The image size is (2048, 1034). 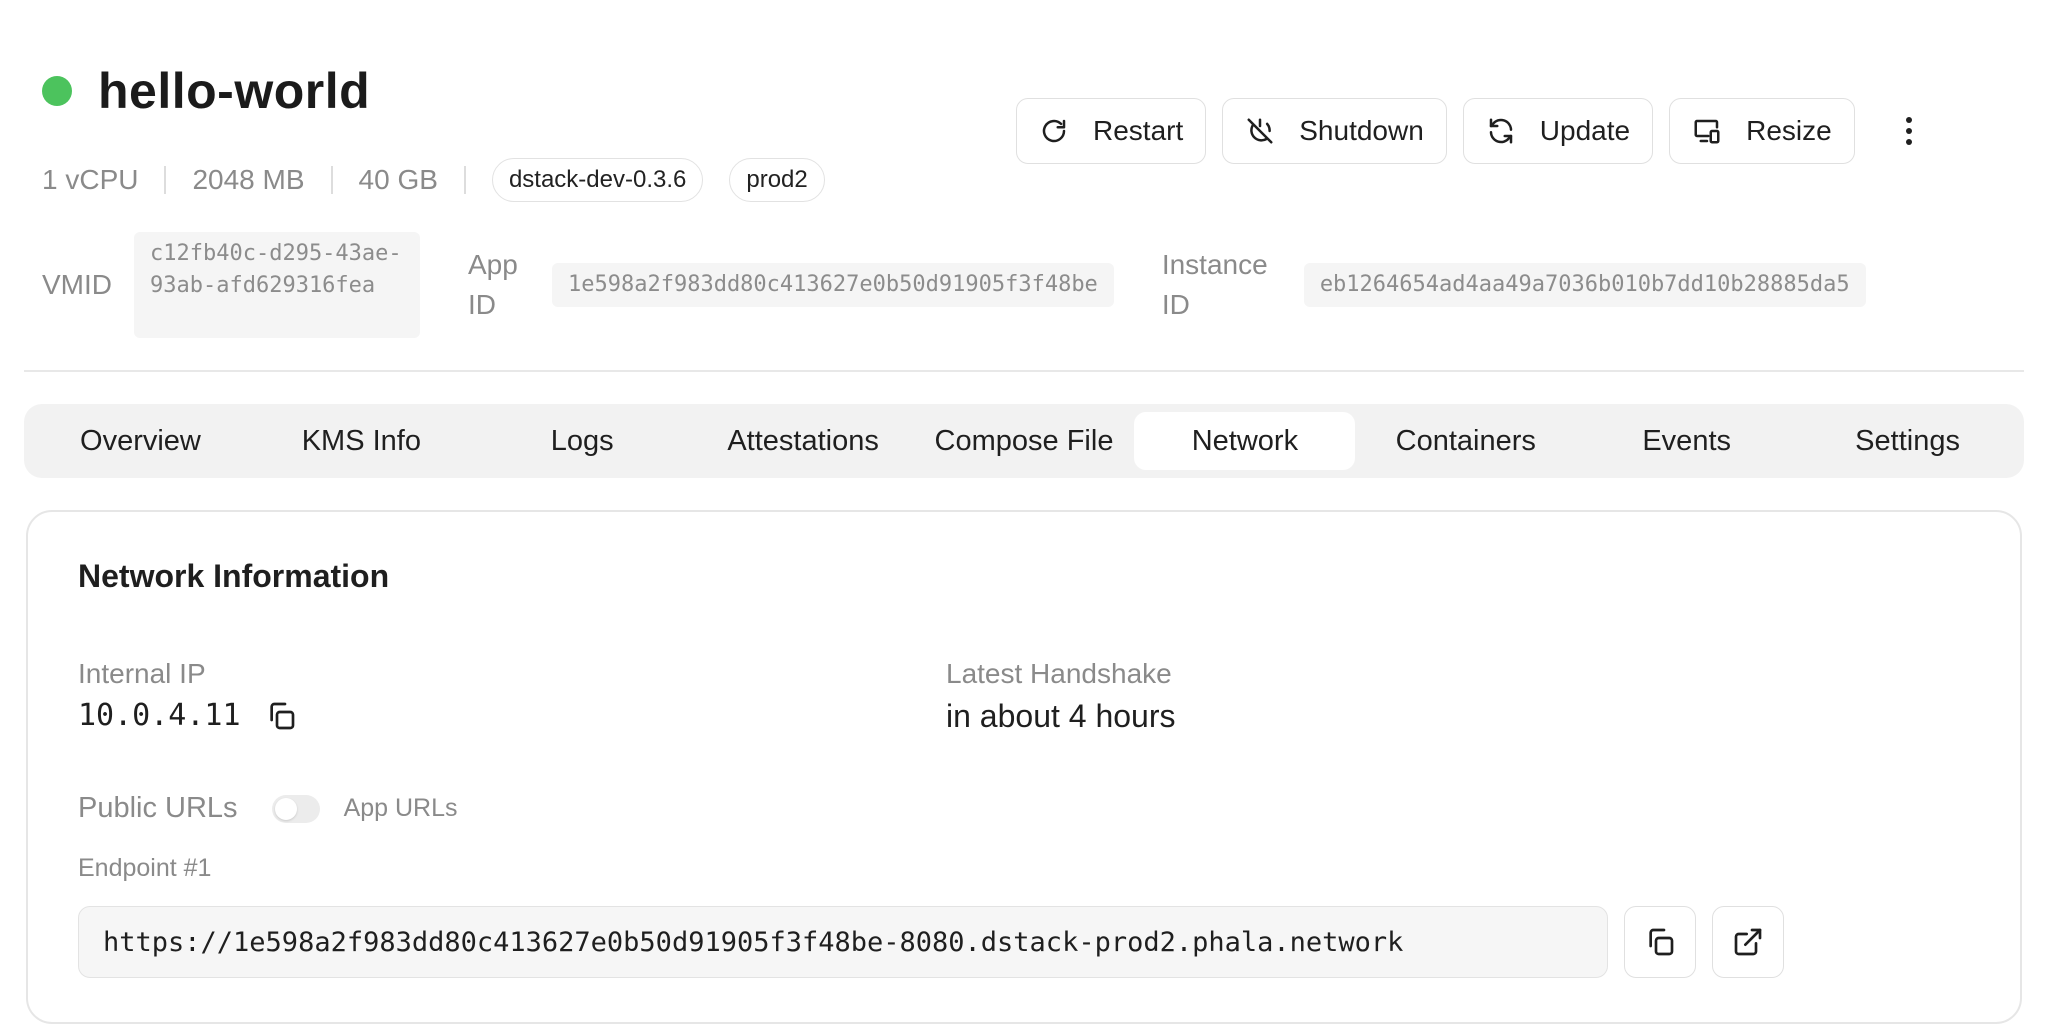 What do you see at coordinates (234, 91) in the screenshot?
I see `app-name: hello-world` at bounding box center [234, 91].